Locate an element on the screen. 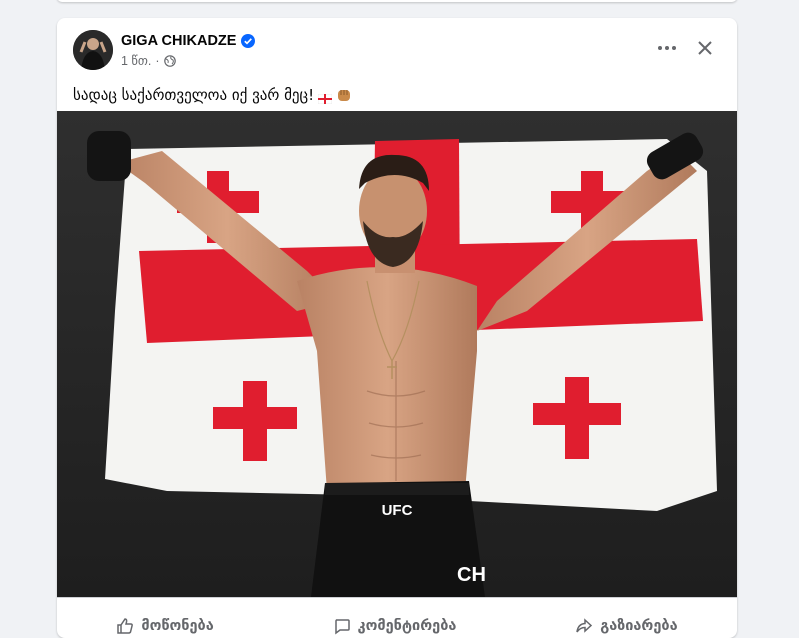 The height and width of the screenshot is (638, 799). share-button: გაზიარება is located at coordinates (626, 620).